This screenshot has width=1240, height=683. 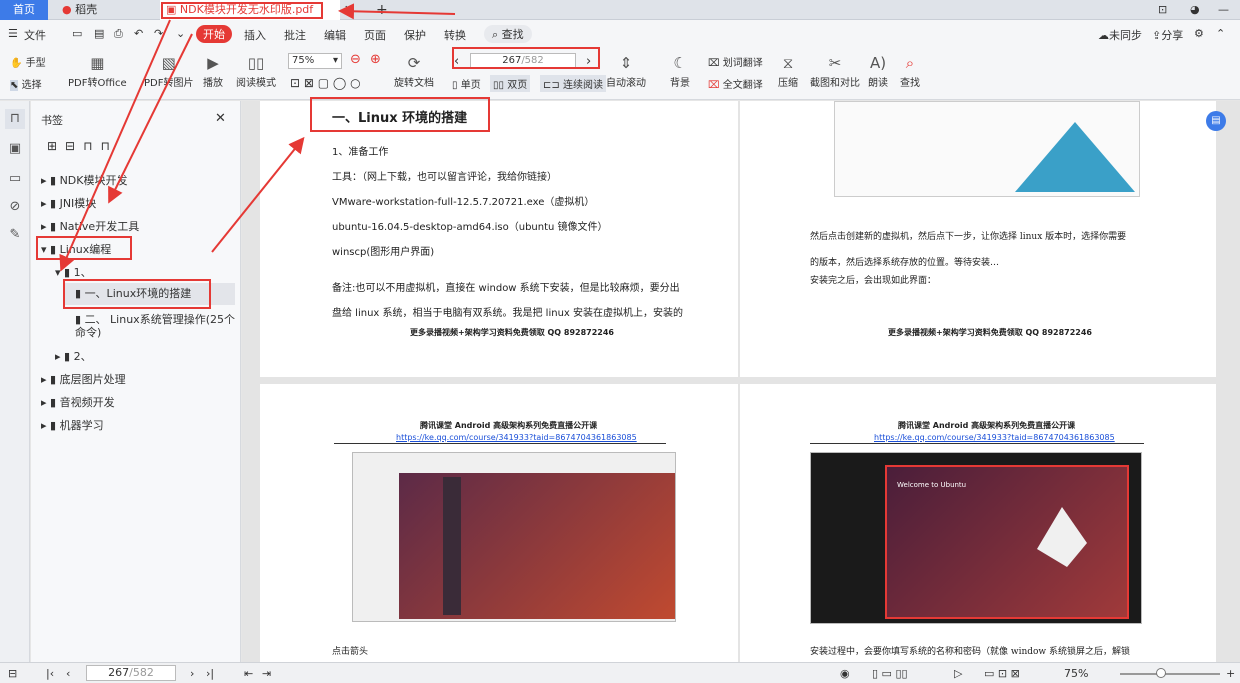 I want to click on back-icon: ⇤, so click(x=248, y=673).